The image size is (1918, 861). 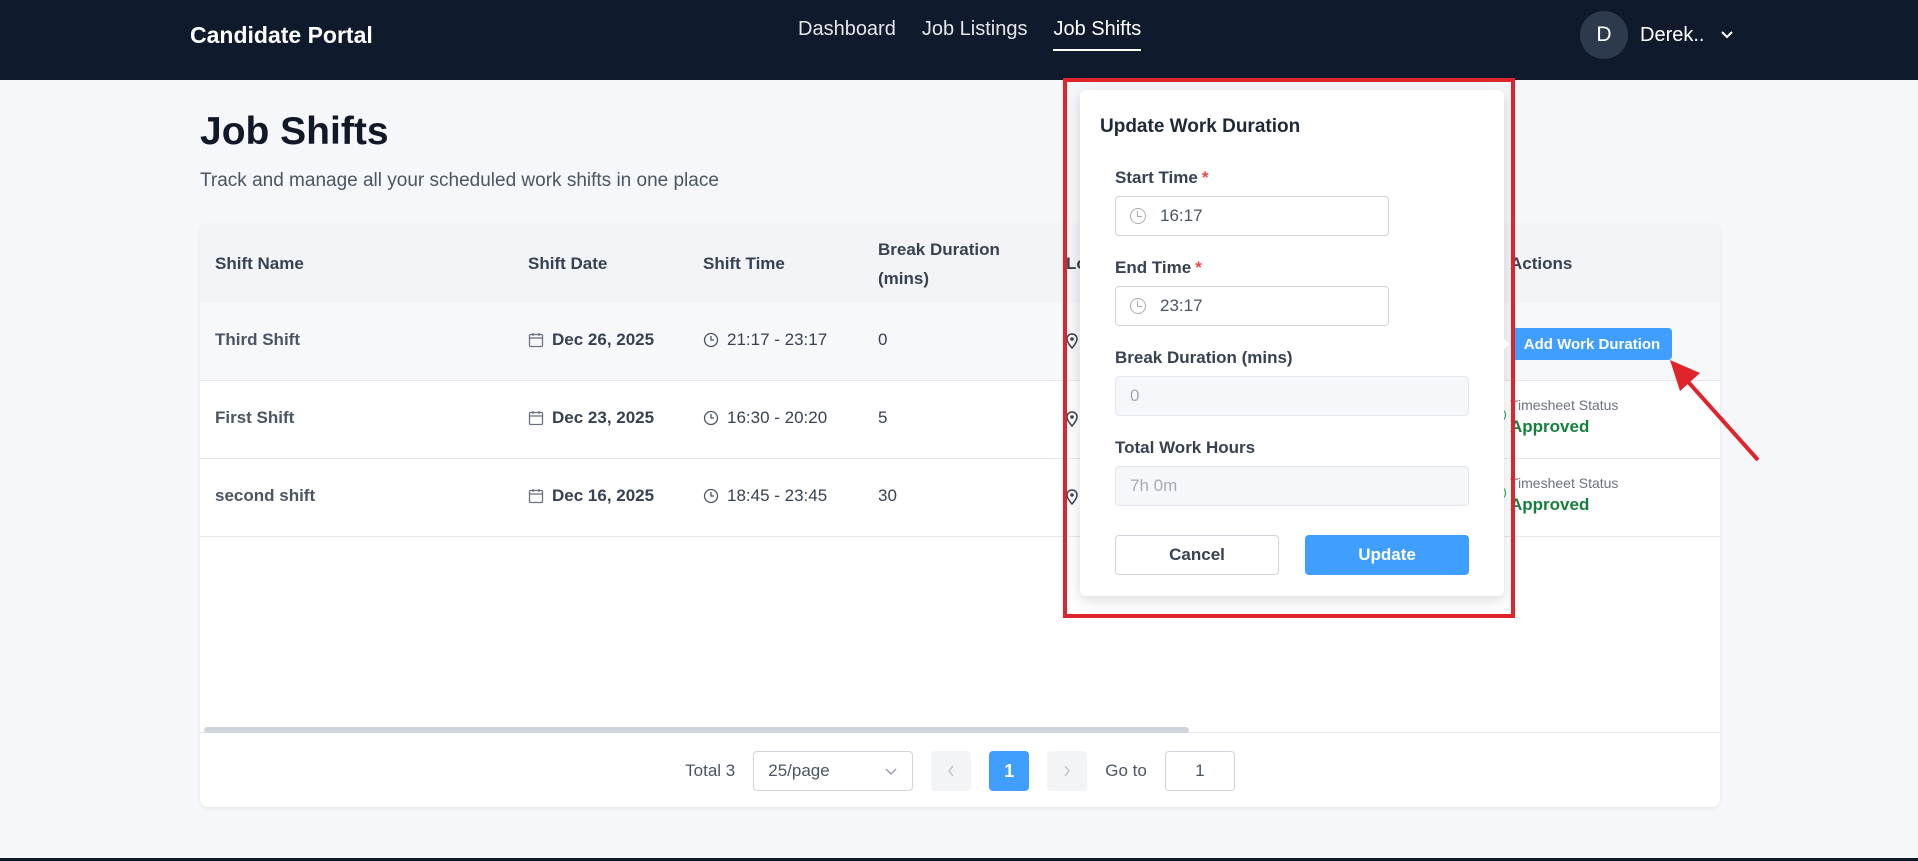 I want to click on header-break-line1: Break Duration, so click(x=939, y=249).